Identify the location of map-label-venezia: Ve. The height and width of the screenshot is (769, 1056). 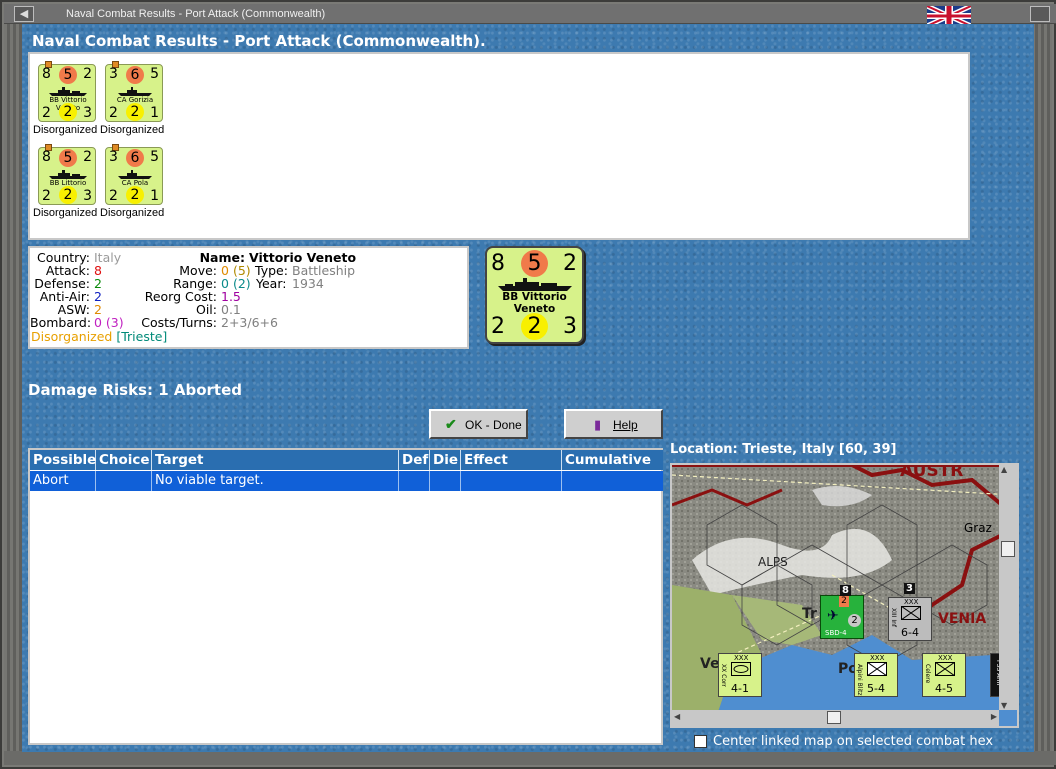
(710, 664).